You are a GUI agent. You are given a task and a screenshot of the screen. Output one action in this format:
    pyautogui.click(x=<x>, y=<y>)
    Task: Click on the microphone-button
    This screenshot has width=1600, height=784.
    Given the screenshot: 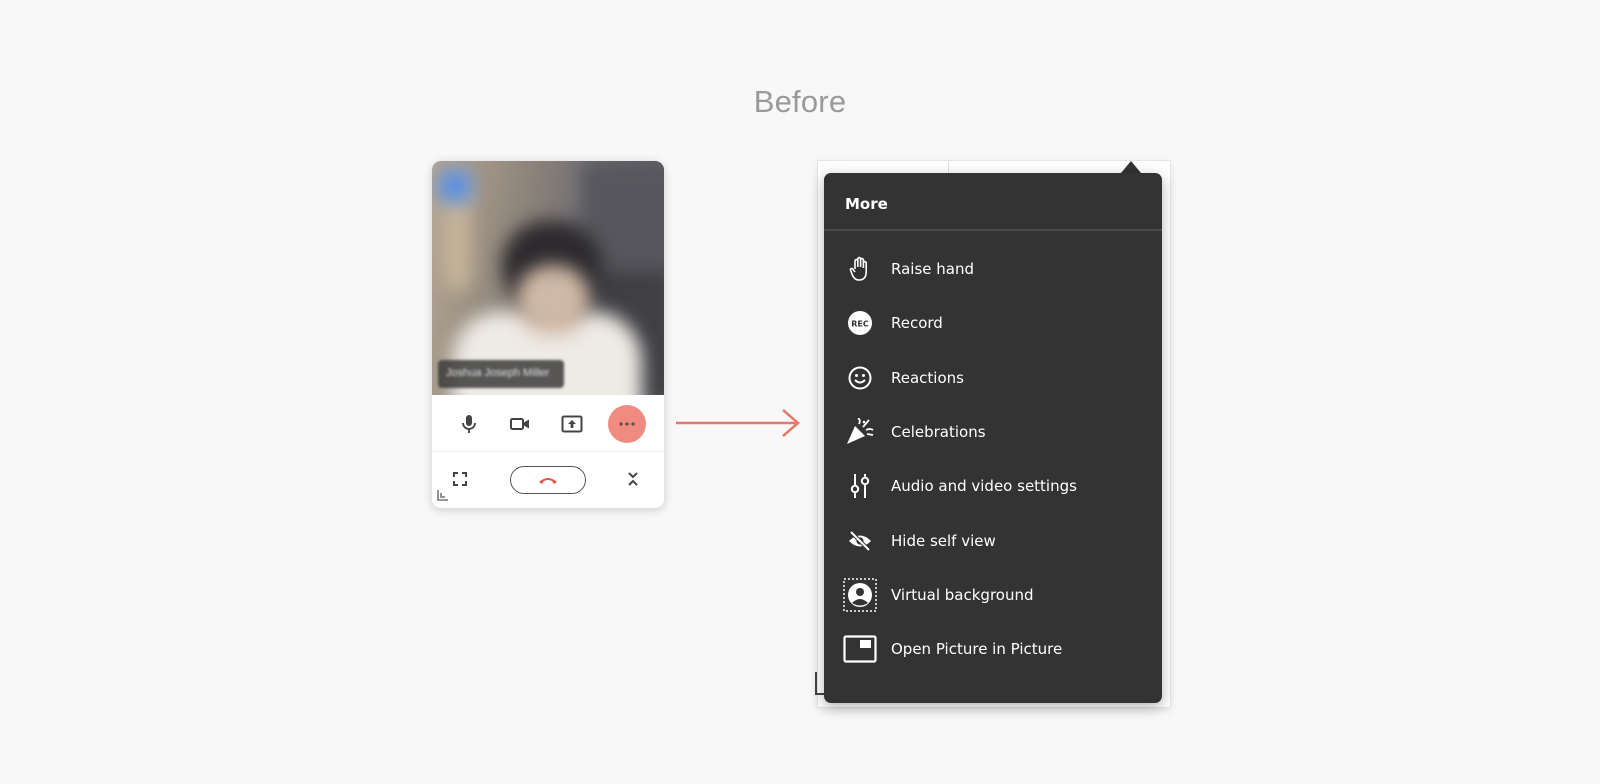 What is the action you would take?
    pyautogui.click(x=469, y=424)
    